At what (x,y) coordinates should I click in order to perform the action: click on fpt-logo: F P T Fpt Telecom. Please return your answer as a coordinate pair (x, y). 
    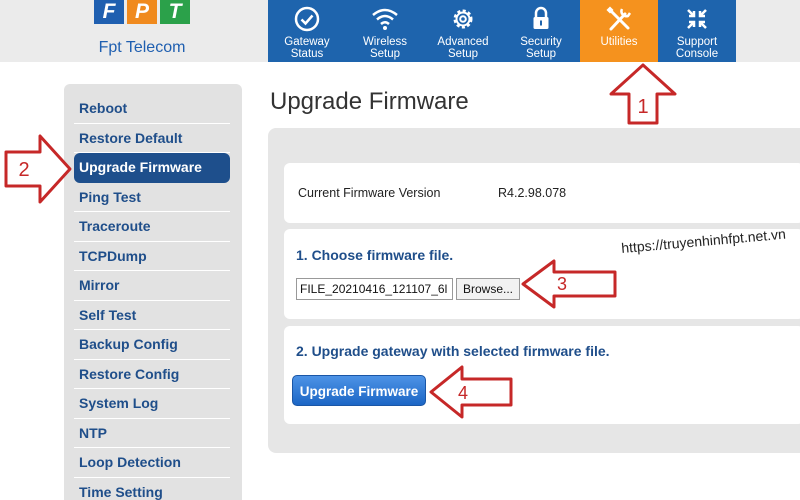
    Looking at the image, I should click on (142, 31).